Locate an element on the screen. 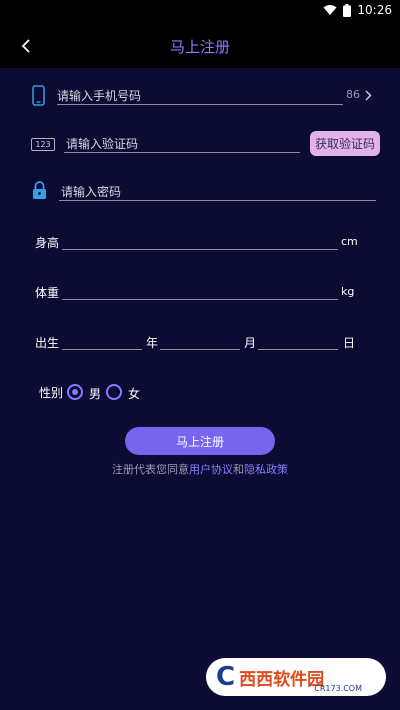 The width and height of the screenshot is (400, 710). country-code: 86 is located at coordinates (353, 94).